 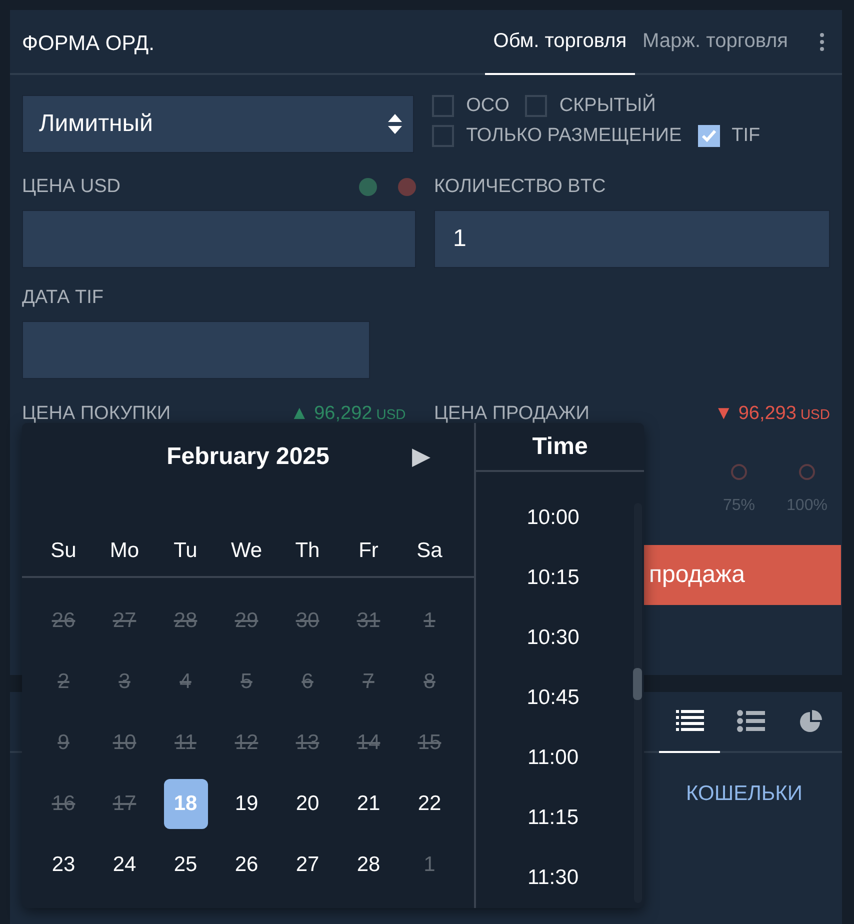 What do you see at coordinates (185, 742) in the screenshot?
I see `calendar-day: 11` at bounding box center [185, 742].